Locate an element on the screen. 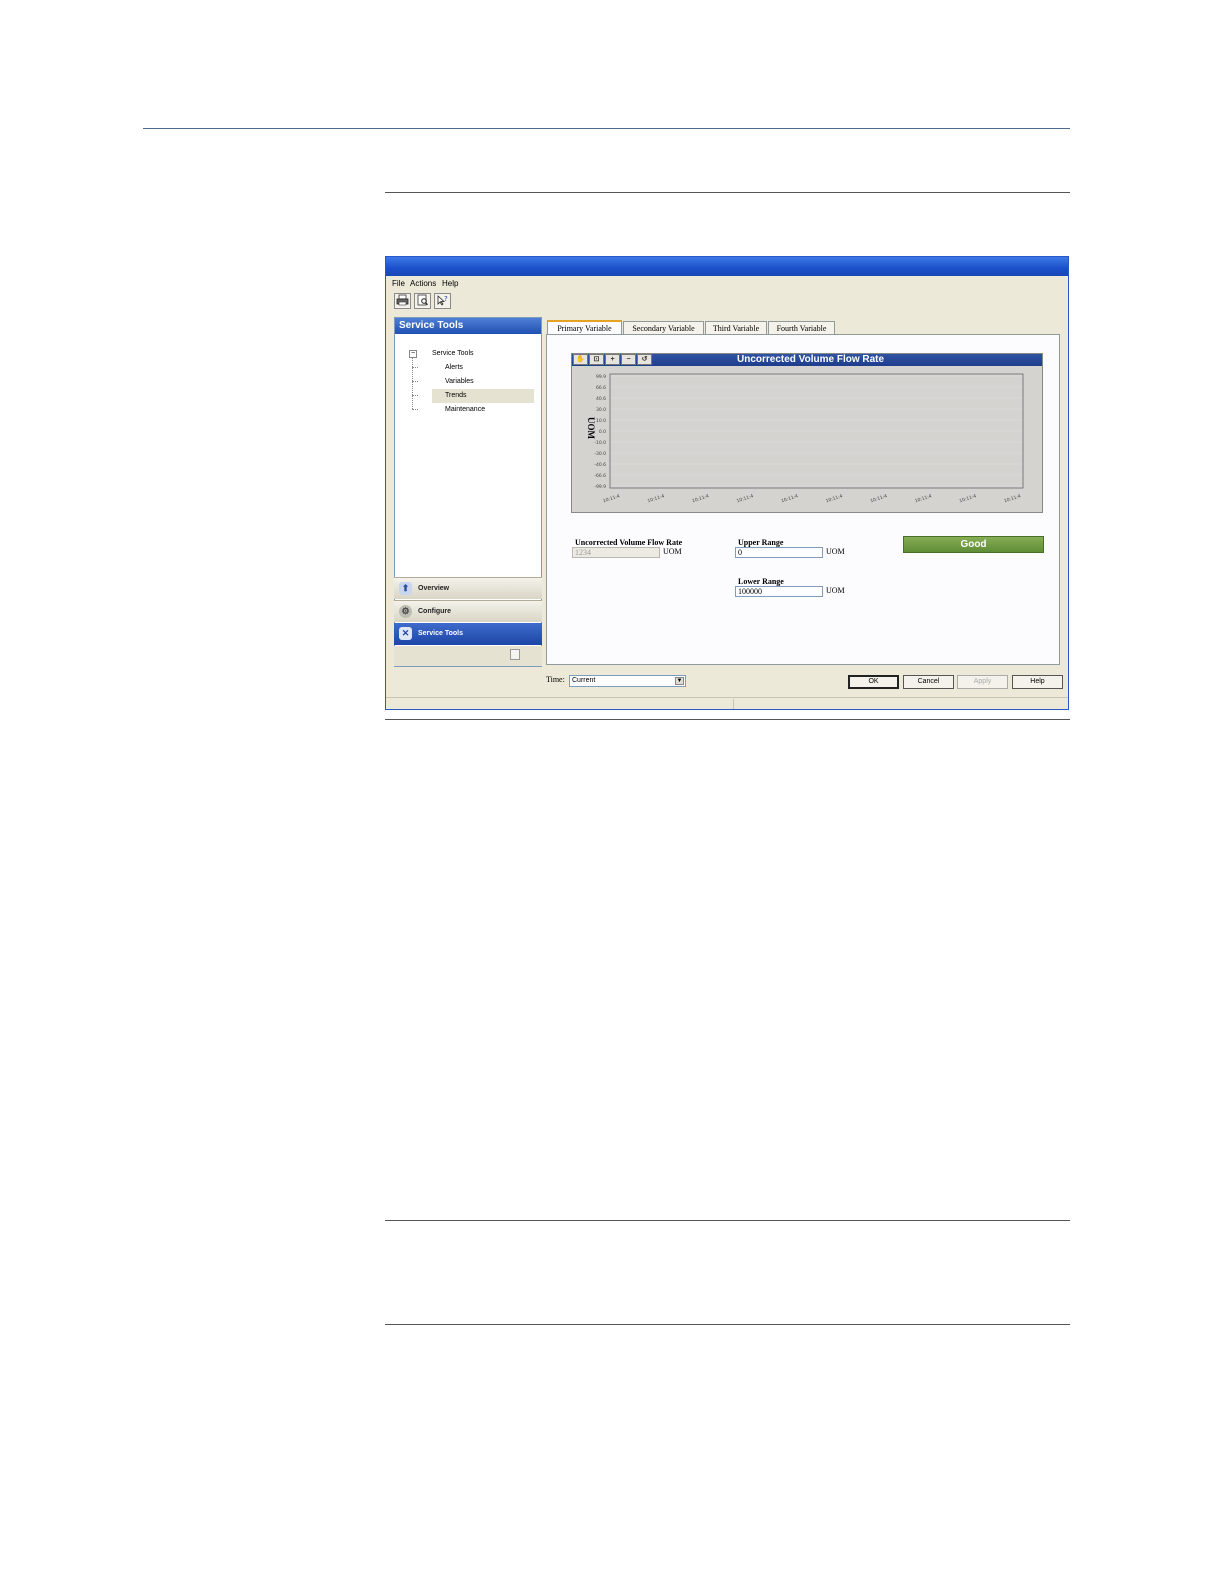  apply-button: Apply is located at coordinates (982, 682).